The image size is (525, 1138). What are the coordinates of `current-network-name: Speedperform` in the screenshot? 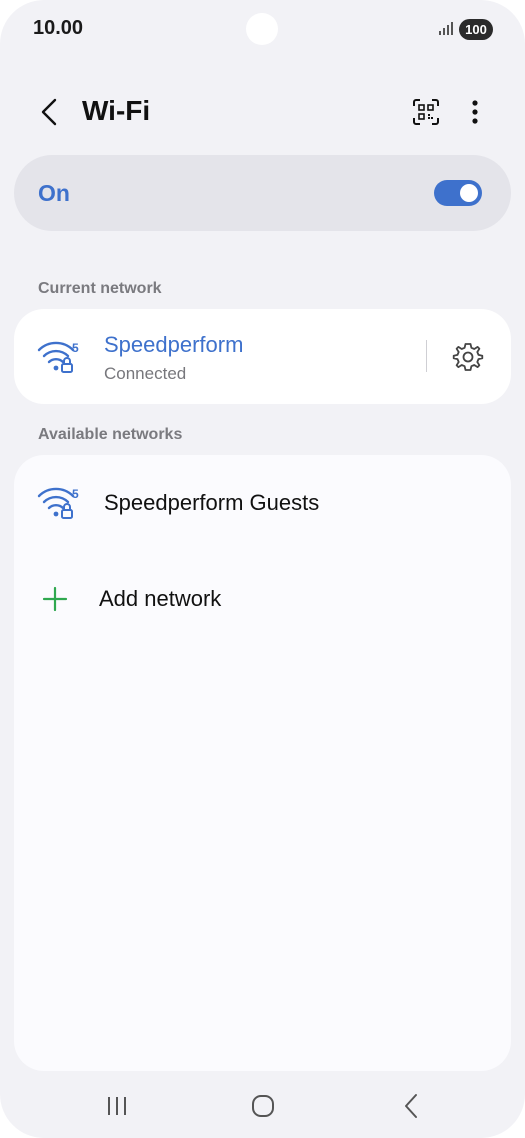 It's located at (174, 344).